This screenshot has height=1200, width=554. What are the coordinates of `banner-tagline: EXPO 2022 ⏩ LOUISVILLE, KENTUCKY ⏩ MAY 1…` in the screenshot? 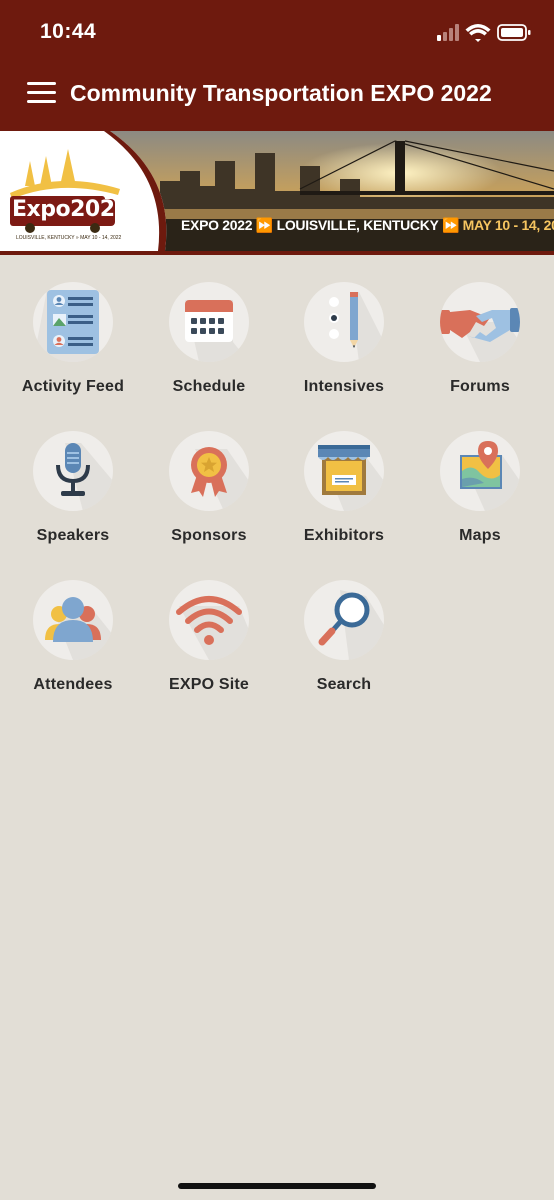 It's located at (367, 225).